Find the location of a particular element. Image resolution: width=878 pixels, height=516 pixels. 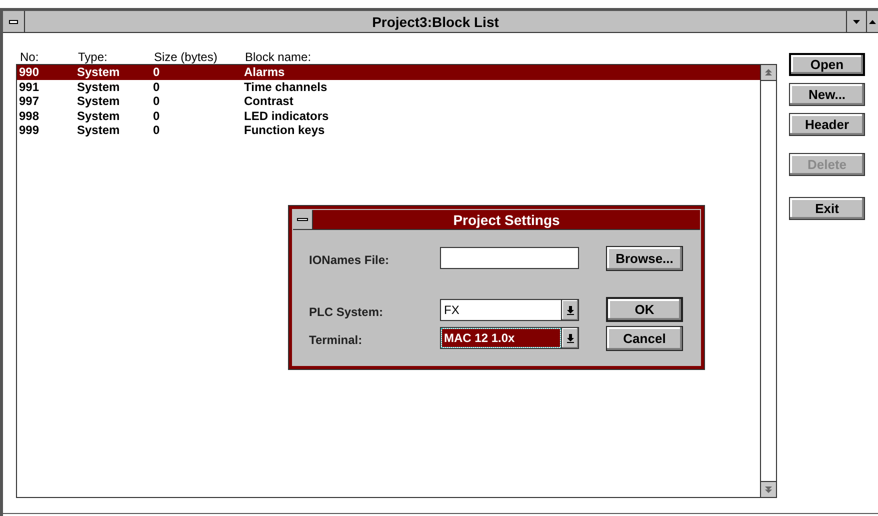

dialog-button: OK is located at coordinates (644, 309).